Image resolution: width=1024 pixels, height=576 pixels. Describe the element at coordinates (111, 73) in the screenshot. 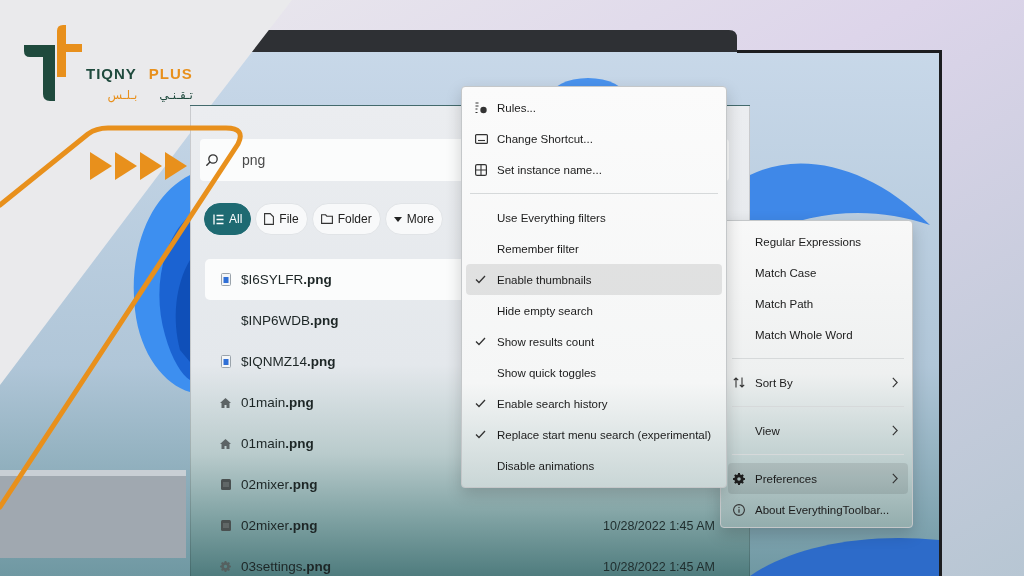

I see `logo-text: TIQNY` at that location.